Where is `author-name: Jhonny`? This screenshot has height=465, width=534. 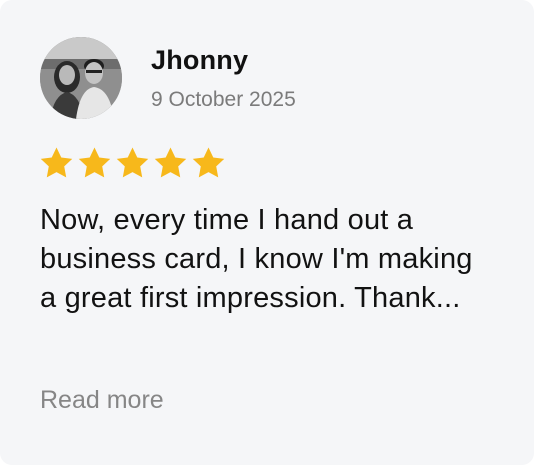 author-name: Jhonny is located at coordinates (200, 60).